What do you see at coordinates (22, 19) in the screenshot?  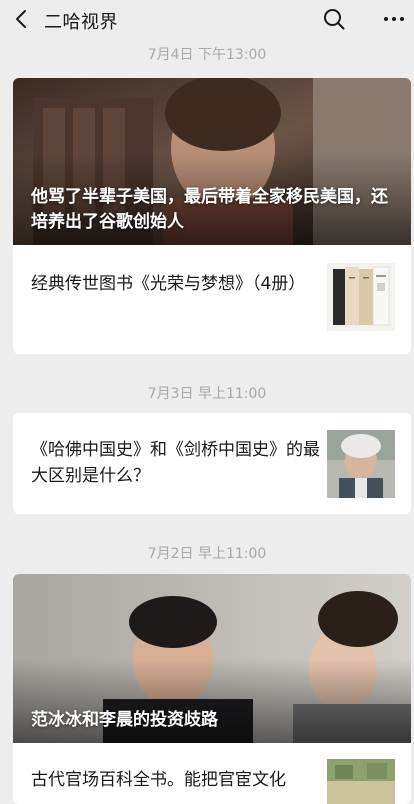 I see `back-arrow-icon` at bounding box center [22, 19].